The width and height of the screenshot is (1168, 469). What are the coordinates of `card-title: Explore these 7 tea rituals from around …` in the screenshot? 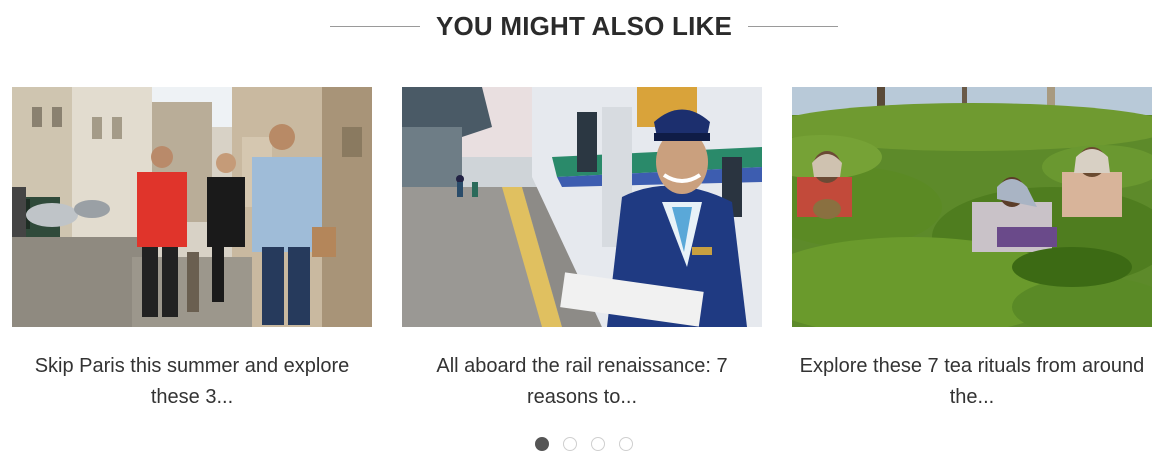 It's located at (972, 382).